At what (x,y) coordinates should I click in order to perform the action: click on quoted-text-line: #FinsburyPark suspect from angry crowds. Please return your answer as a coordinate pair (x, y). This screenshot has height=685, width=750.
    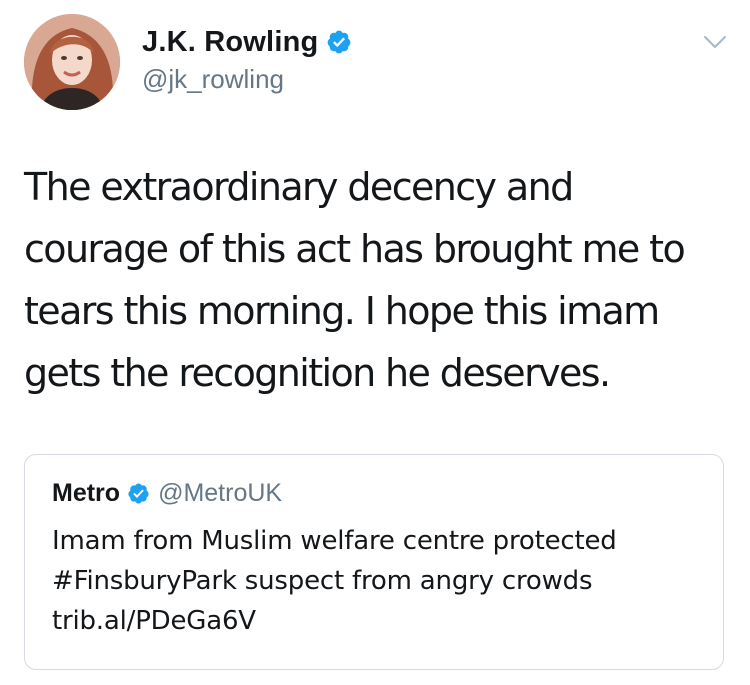
    Looking at the image, I should click on (382, 581).